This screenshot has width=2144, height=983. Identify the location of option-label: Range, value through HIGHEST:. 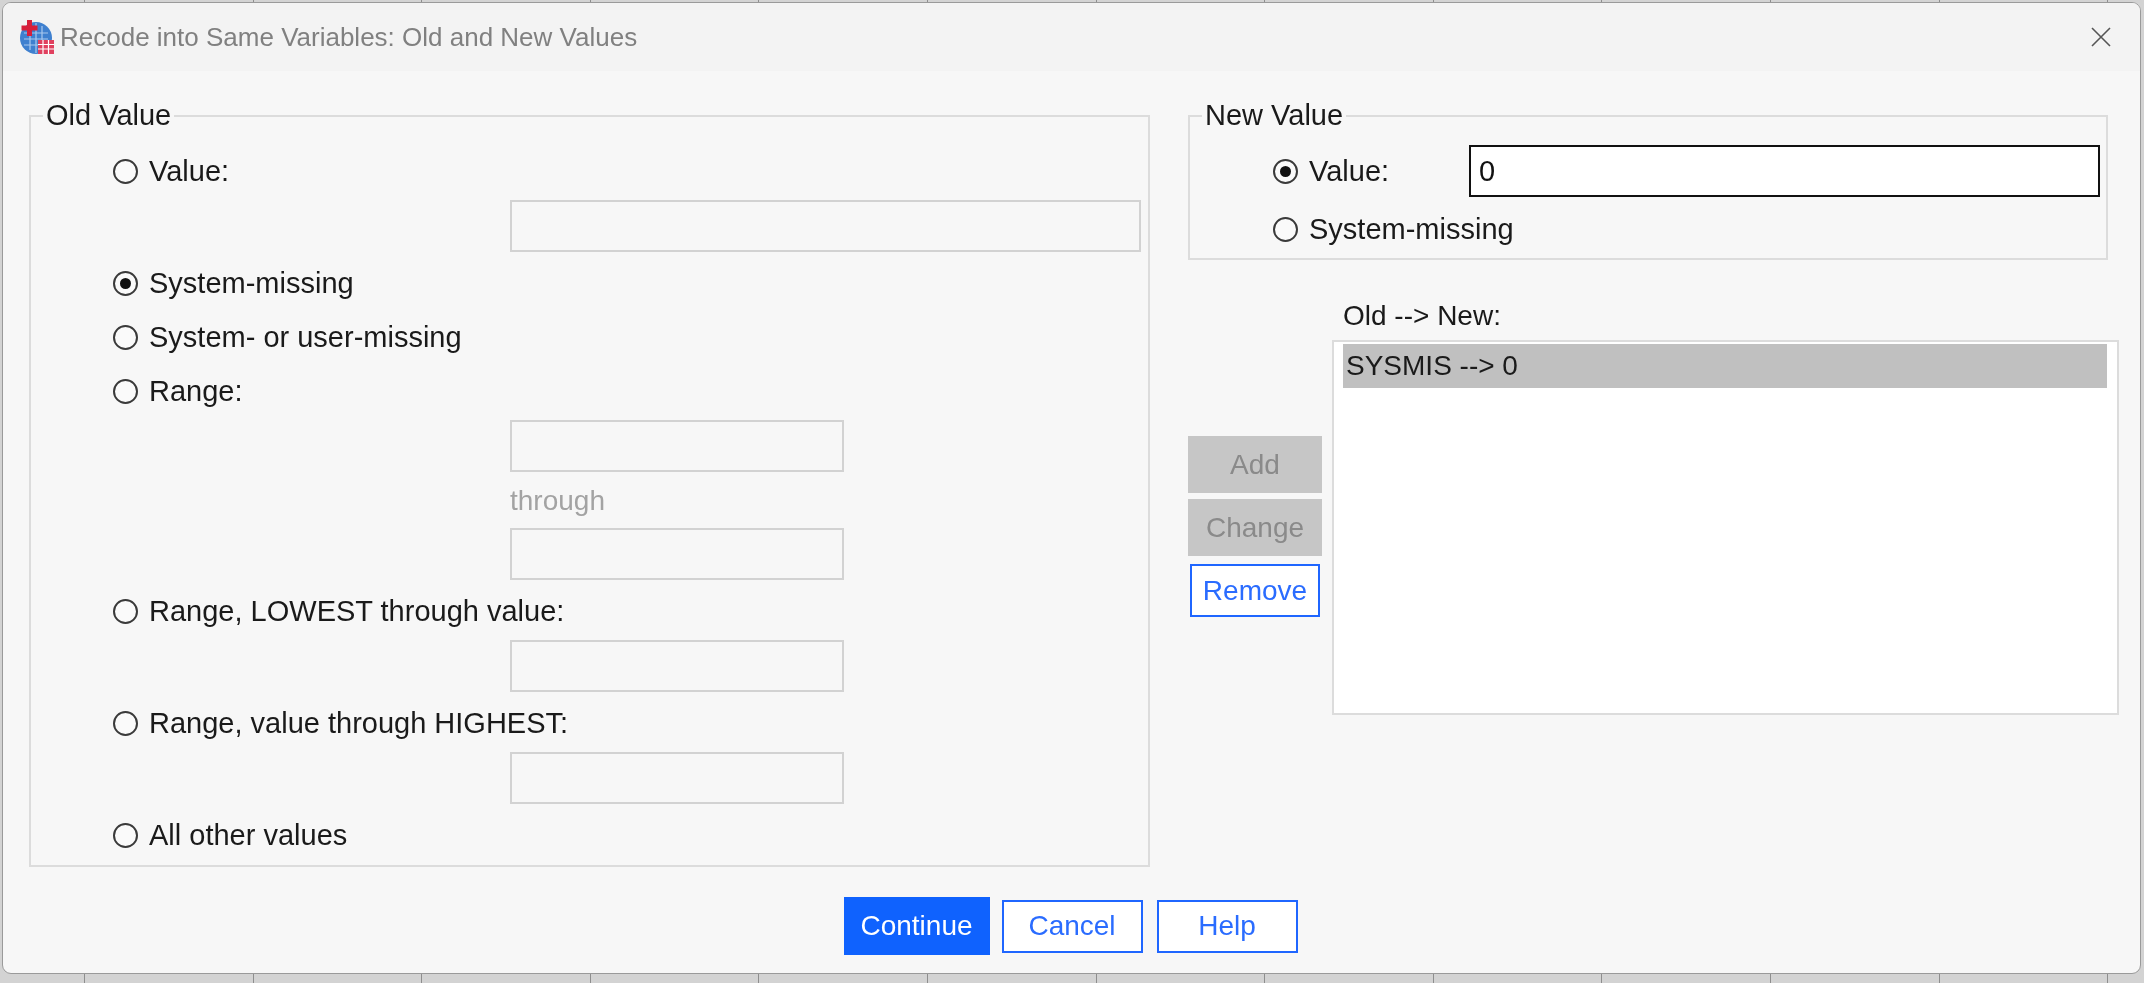
(359, 723).